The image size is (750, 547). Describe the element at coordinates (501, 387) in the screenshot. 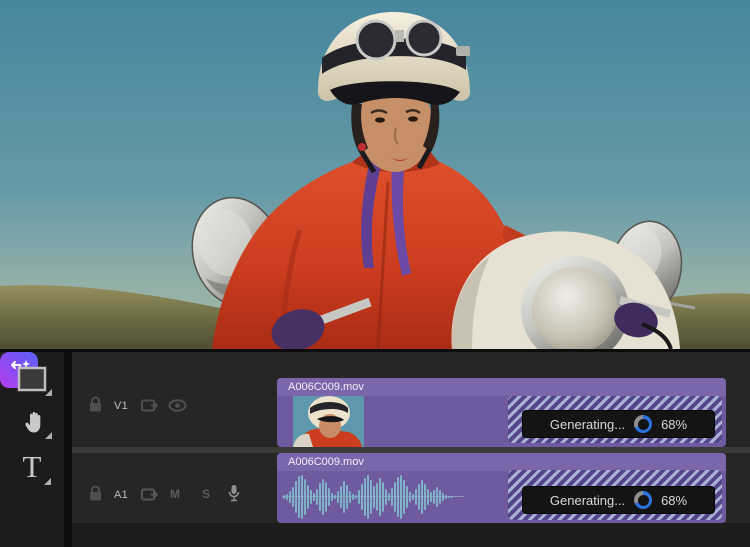

I see `video-clip-name: A006C009.mov` at that location.